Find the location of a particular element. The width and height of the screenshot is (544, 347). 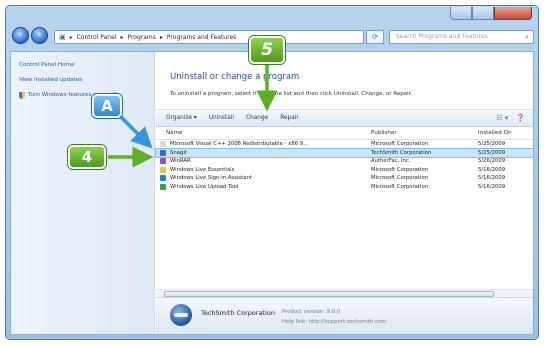

callout-a-arrow is located at coordinates (134, 130).